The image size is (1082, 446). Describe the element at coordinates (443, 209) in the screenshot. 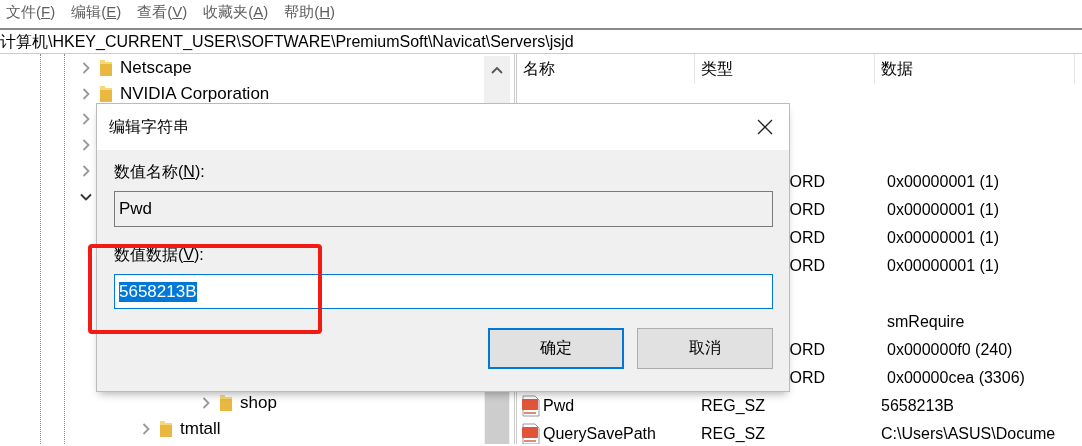

I see `value-name-field: Pwd` at that location.